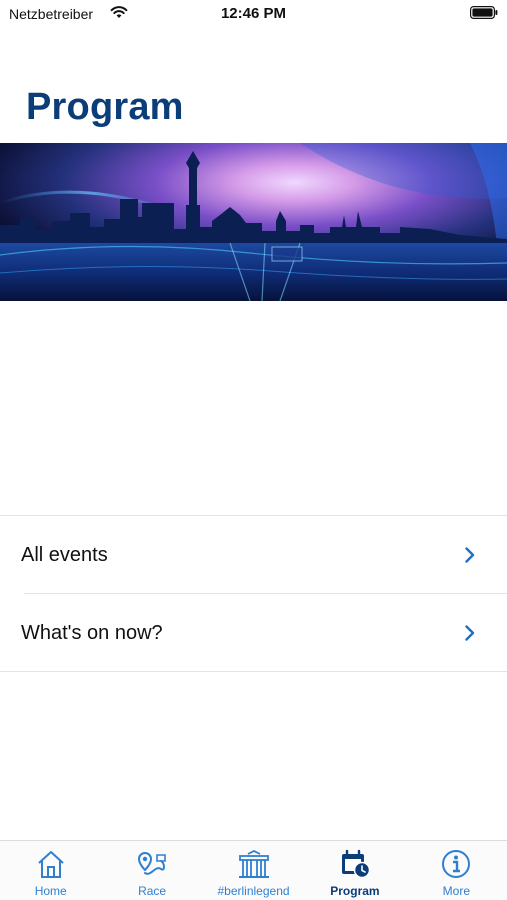 This screenshot has width=507, height=900. What do you see at coordinates (484, 13) in the screenshot?
I see `battery-icon` at bounding box center [484, 13].